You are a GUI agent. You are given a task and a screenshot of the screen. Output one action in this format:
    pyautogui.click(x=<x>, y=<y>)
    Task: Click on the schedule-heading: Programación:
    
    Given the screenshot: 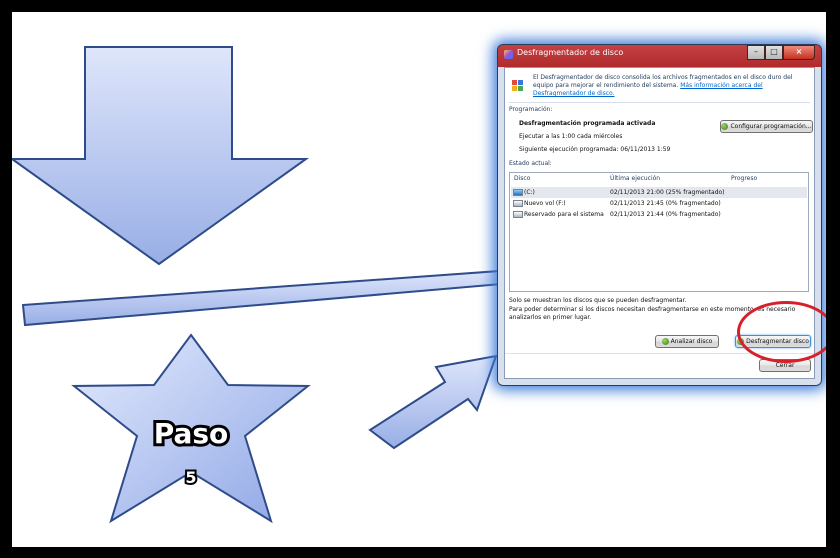 What is the action you would take?
    pyautogui.click(x=531, y=109)
    